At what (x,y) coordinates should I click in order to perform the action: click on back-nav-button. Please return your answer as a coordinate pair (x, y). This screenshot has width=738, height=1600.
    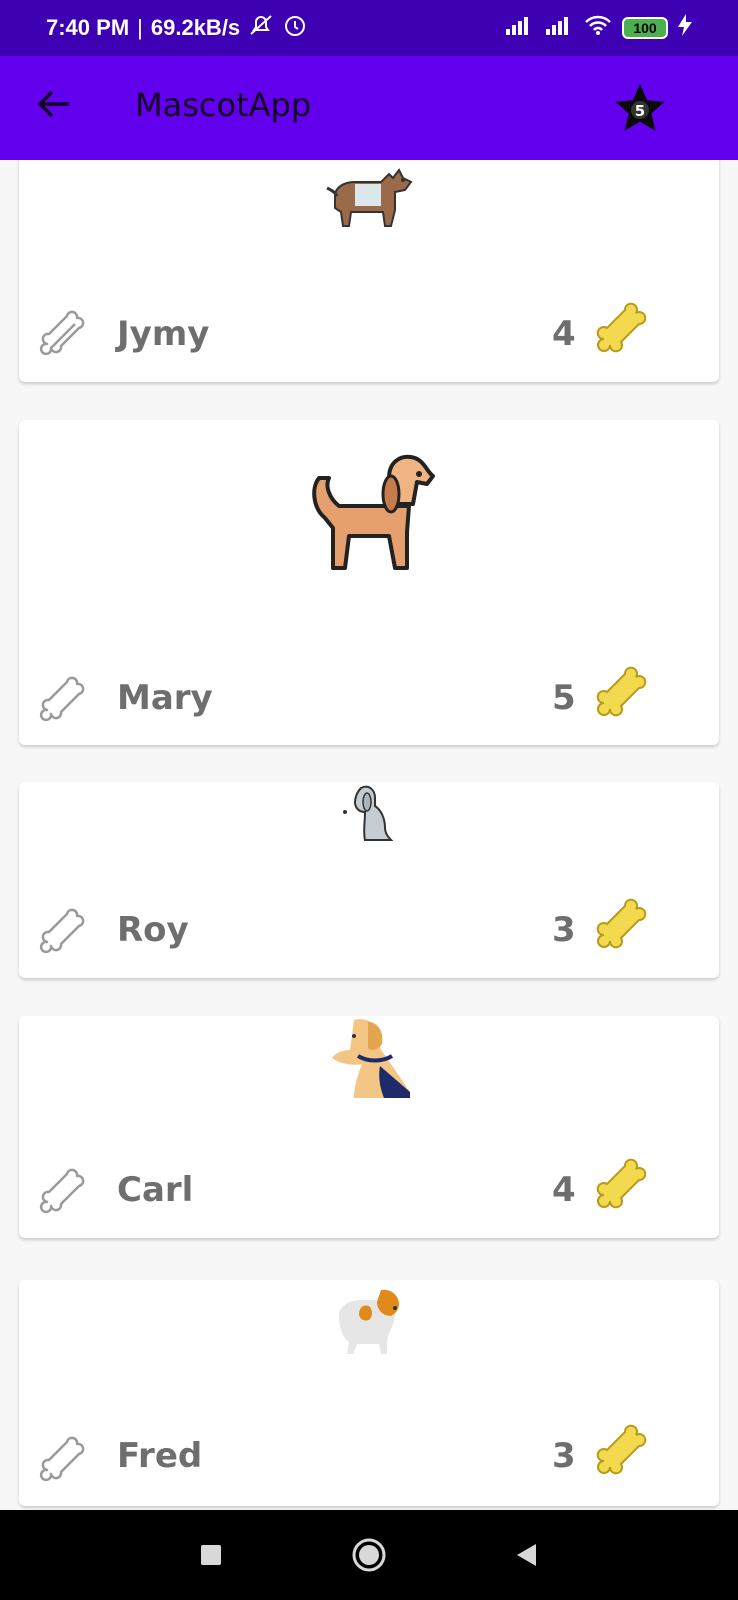
    Looking at the image, I should click on (527, 1555).